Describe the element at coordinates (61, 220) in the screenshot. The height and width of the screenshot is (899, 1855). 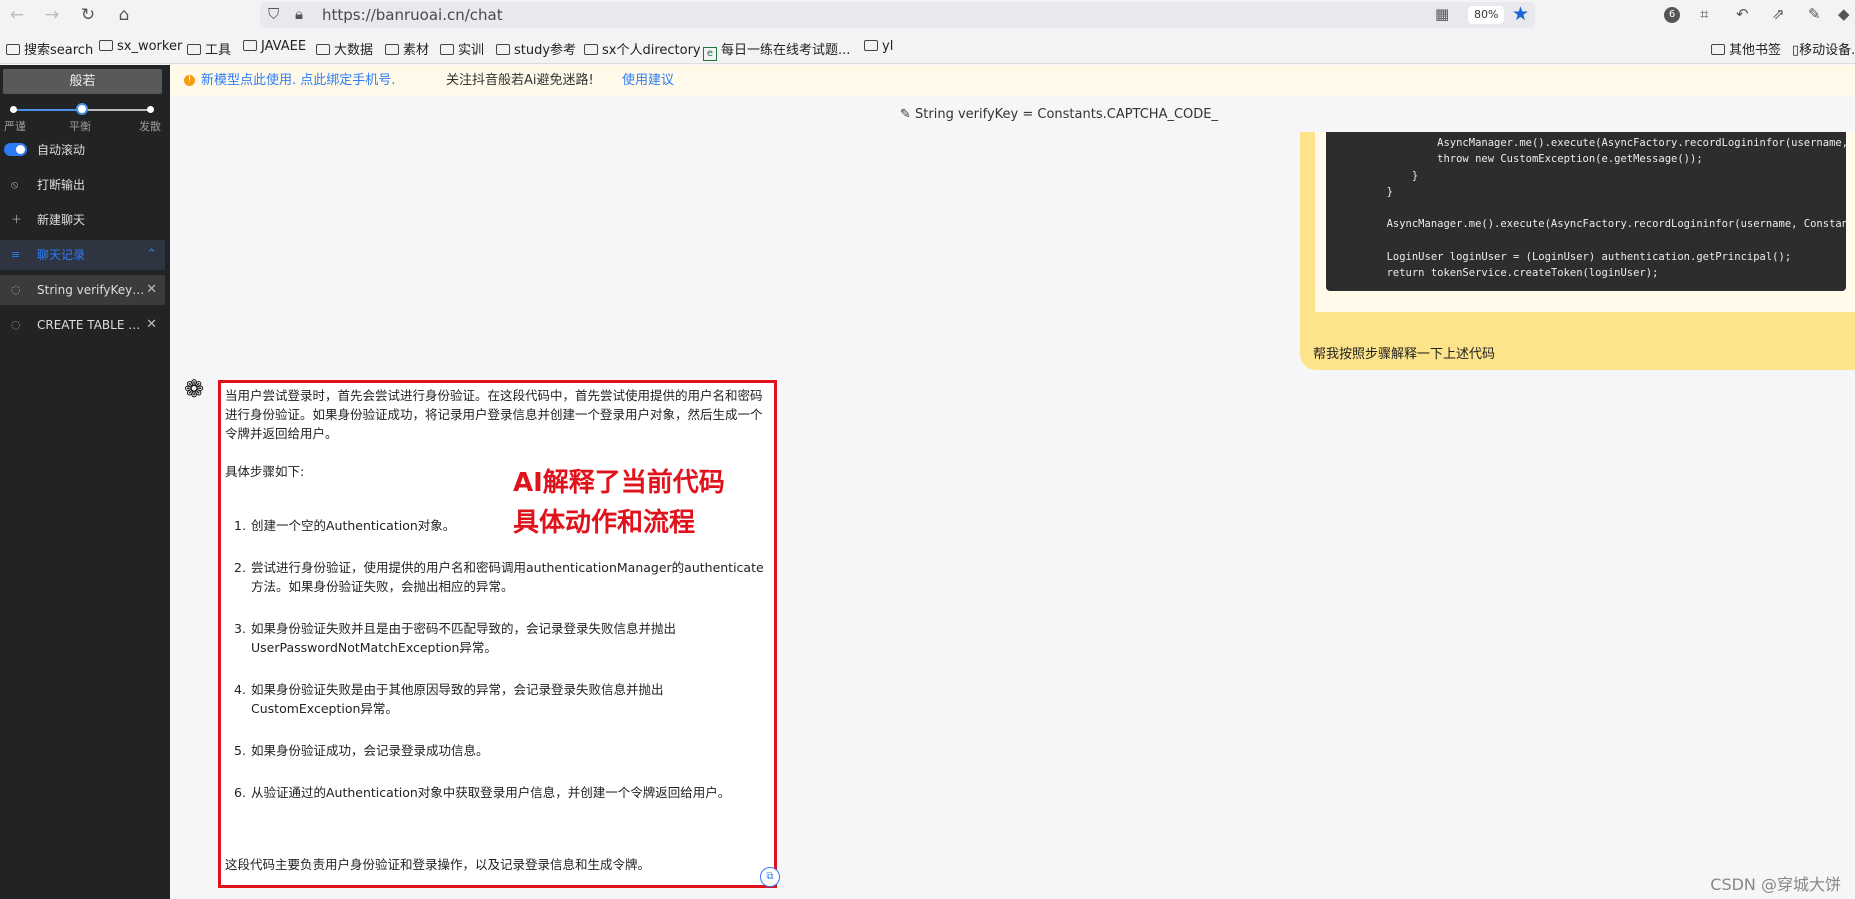
I see `new-chat-label: 新建聊天` at that location.